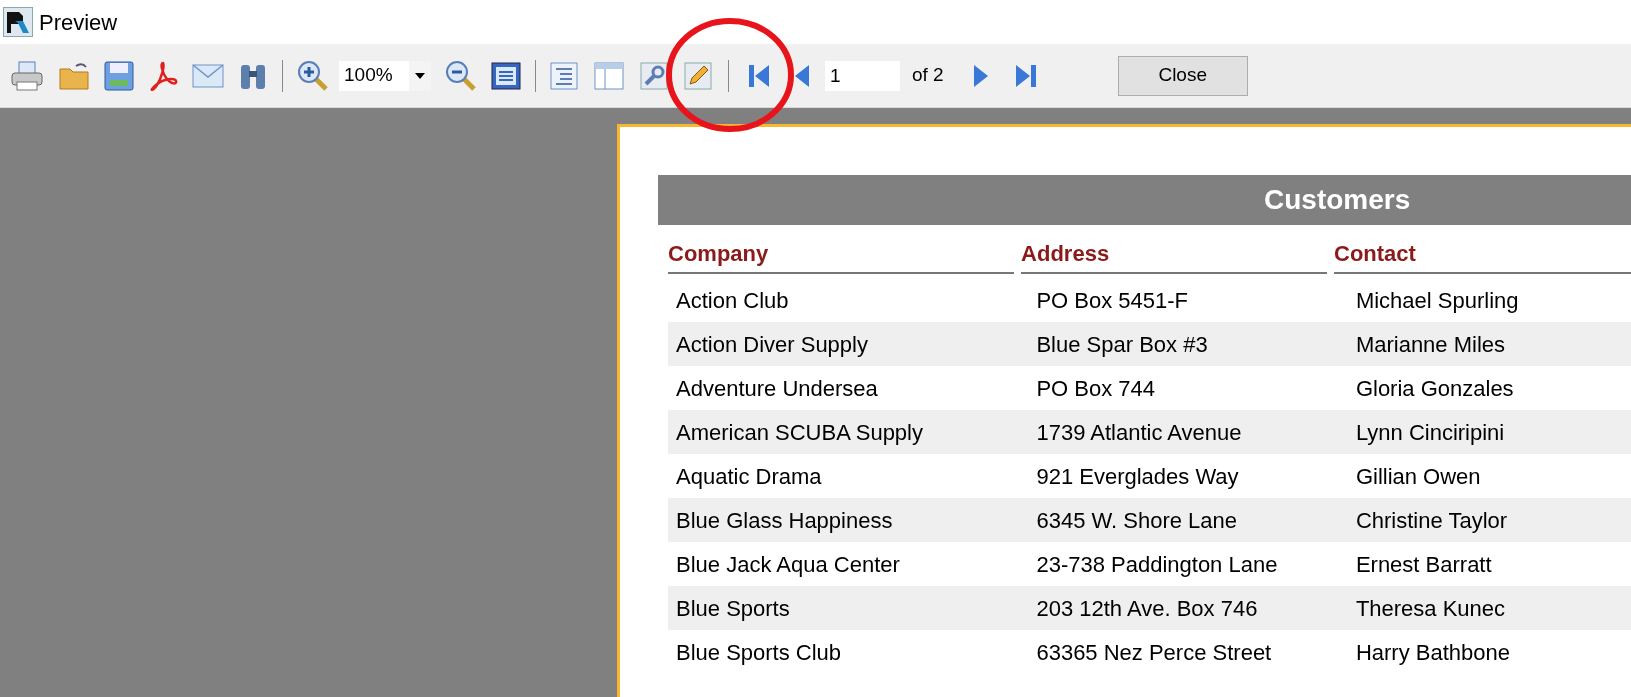  Describe the element at coordinates (1136, 520) in the screenshot. I see `table-cell: 6345 W. Shore Lane` at that location.